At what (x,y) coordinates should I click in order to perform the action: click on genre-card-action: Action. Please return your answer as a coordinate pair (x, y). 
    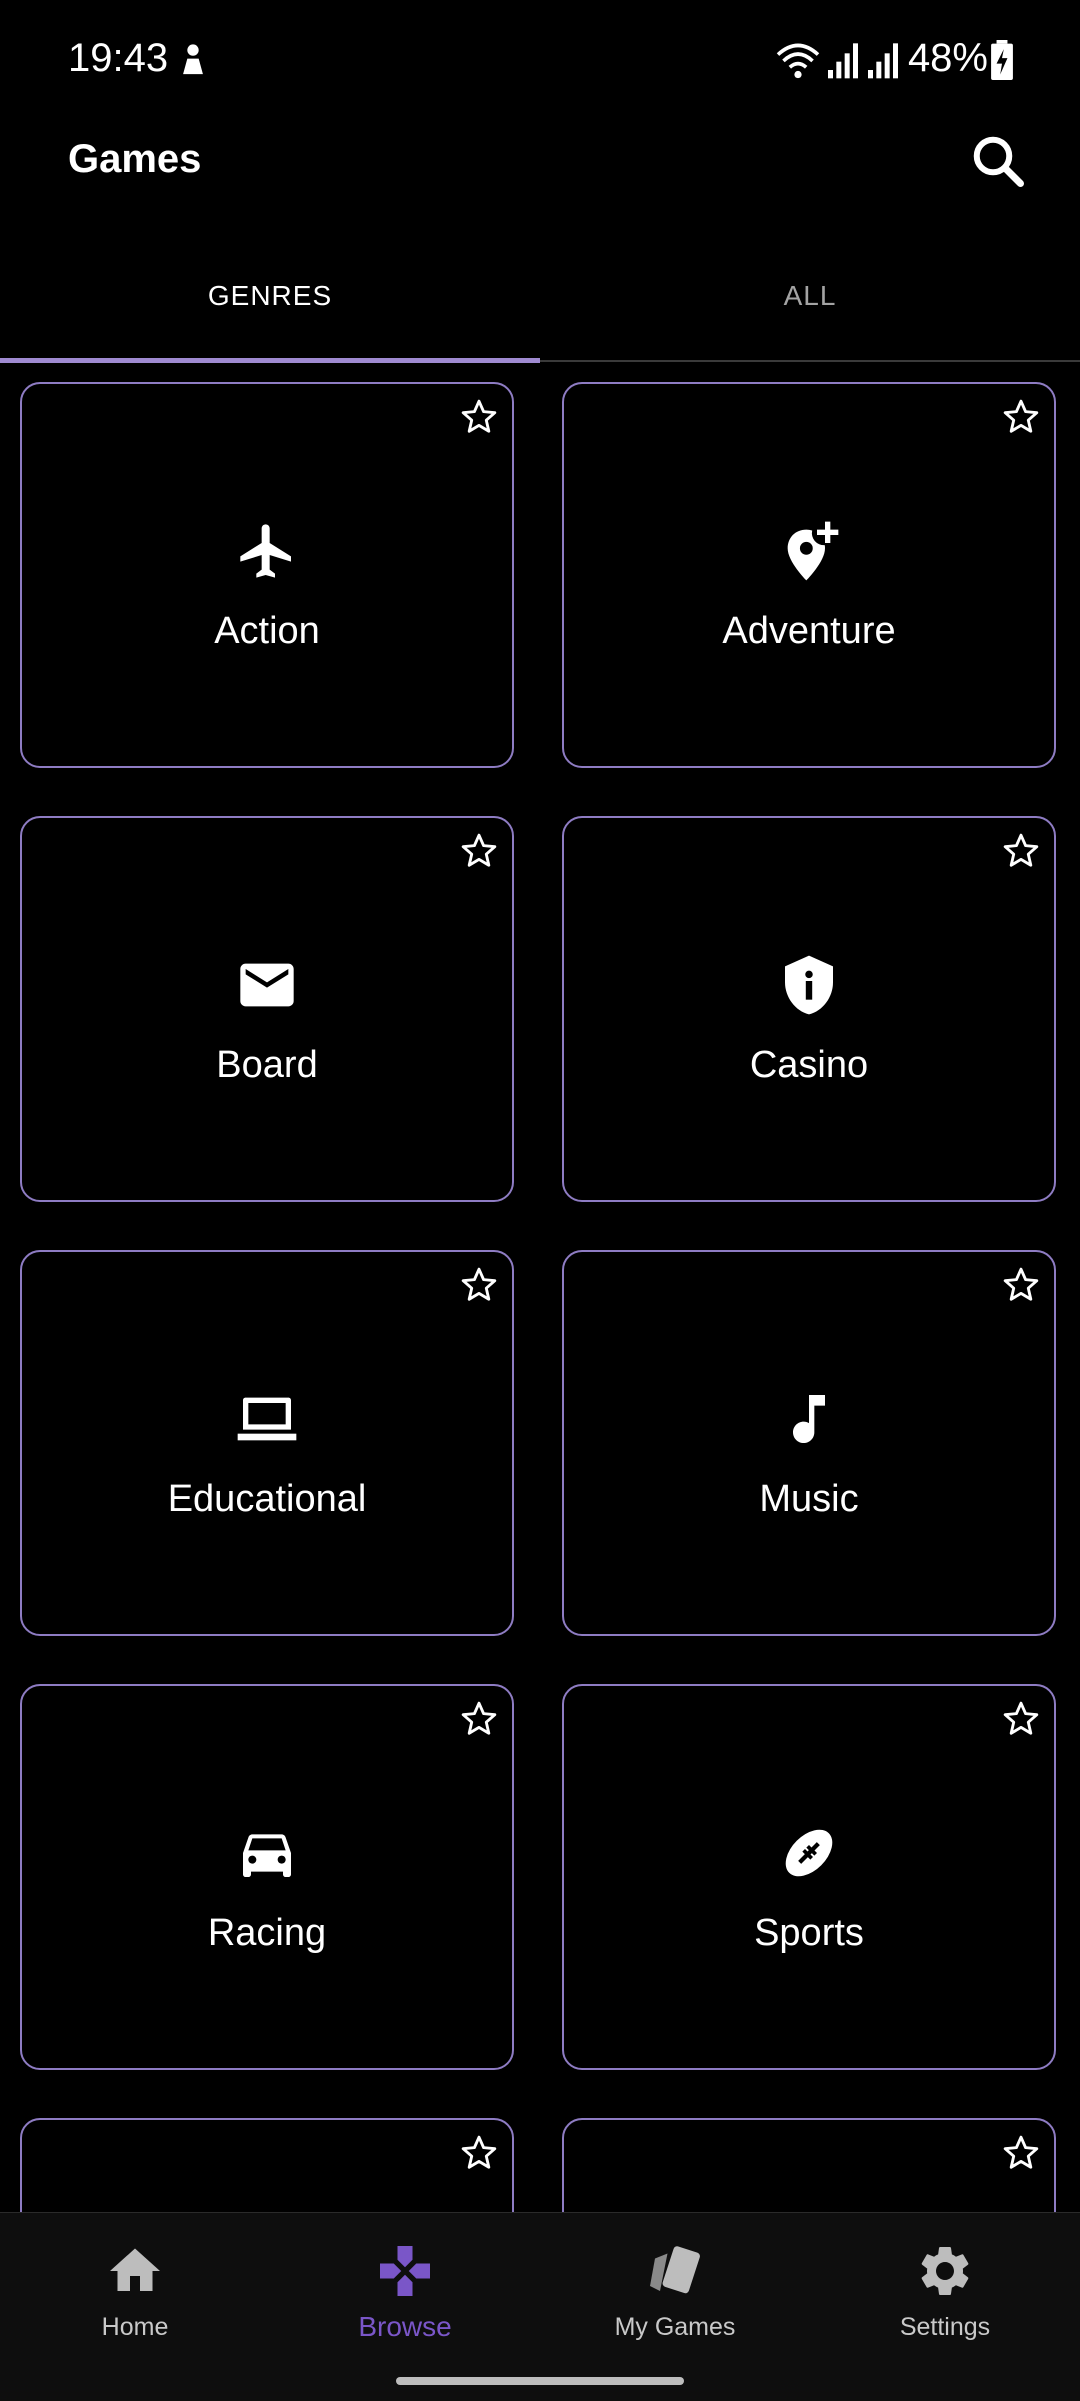
    Looking at the image, I should click on (267, 575).